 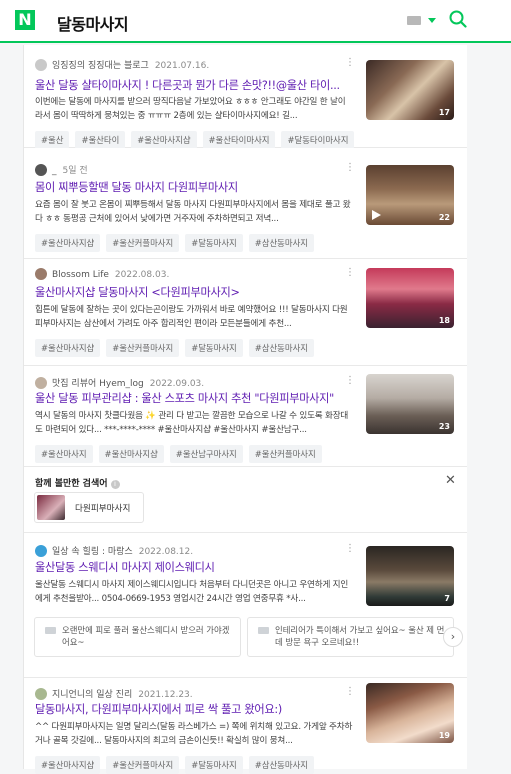 What do you see at coordinates (444, 735) in the screenshot?
I see `image-count: 19` at bounding box center [444, 735].